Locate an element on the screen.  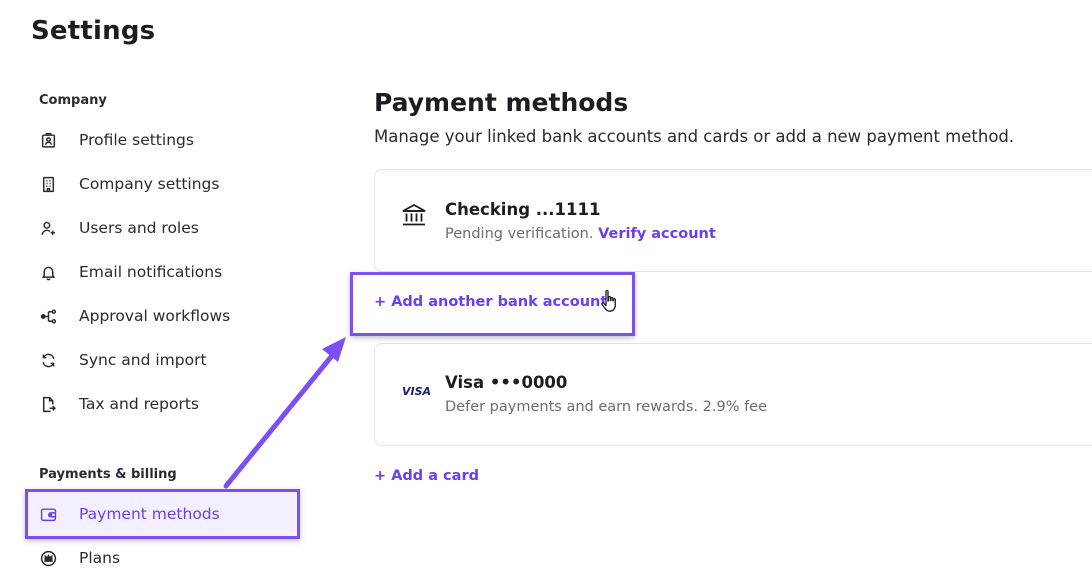
annotation-arrow is located at coordinates (280, 419).